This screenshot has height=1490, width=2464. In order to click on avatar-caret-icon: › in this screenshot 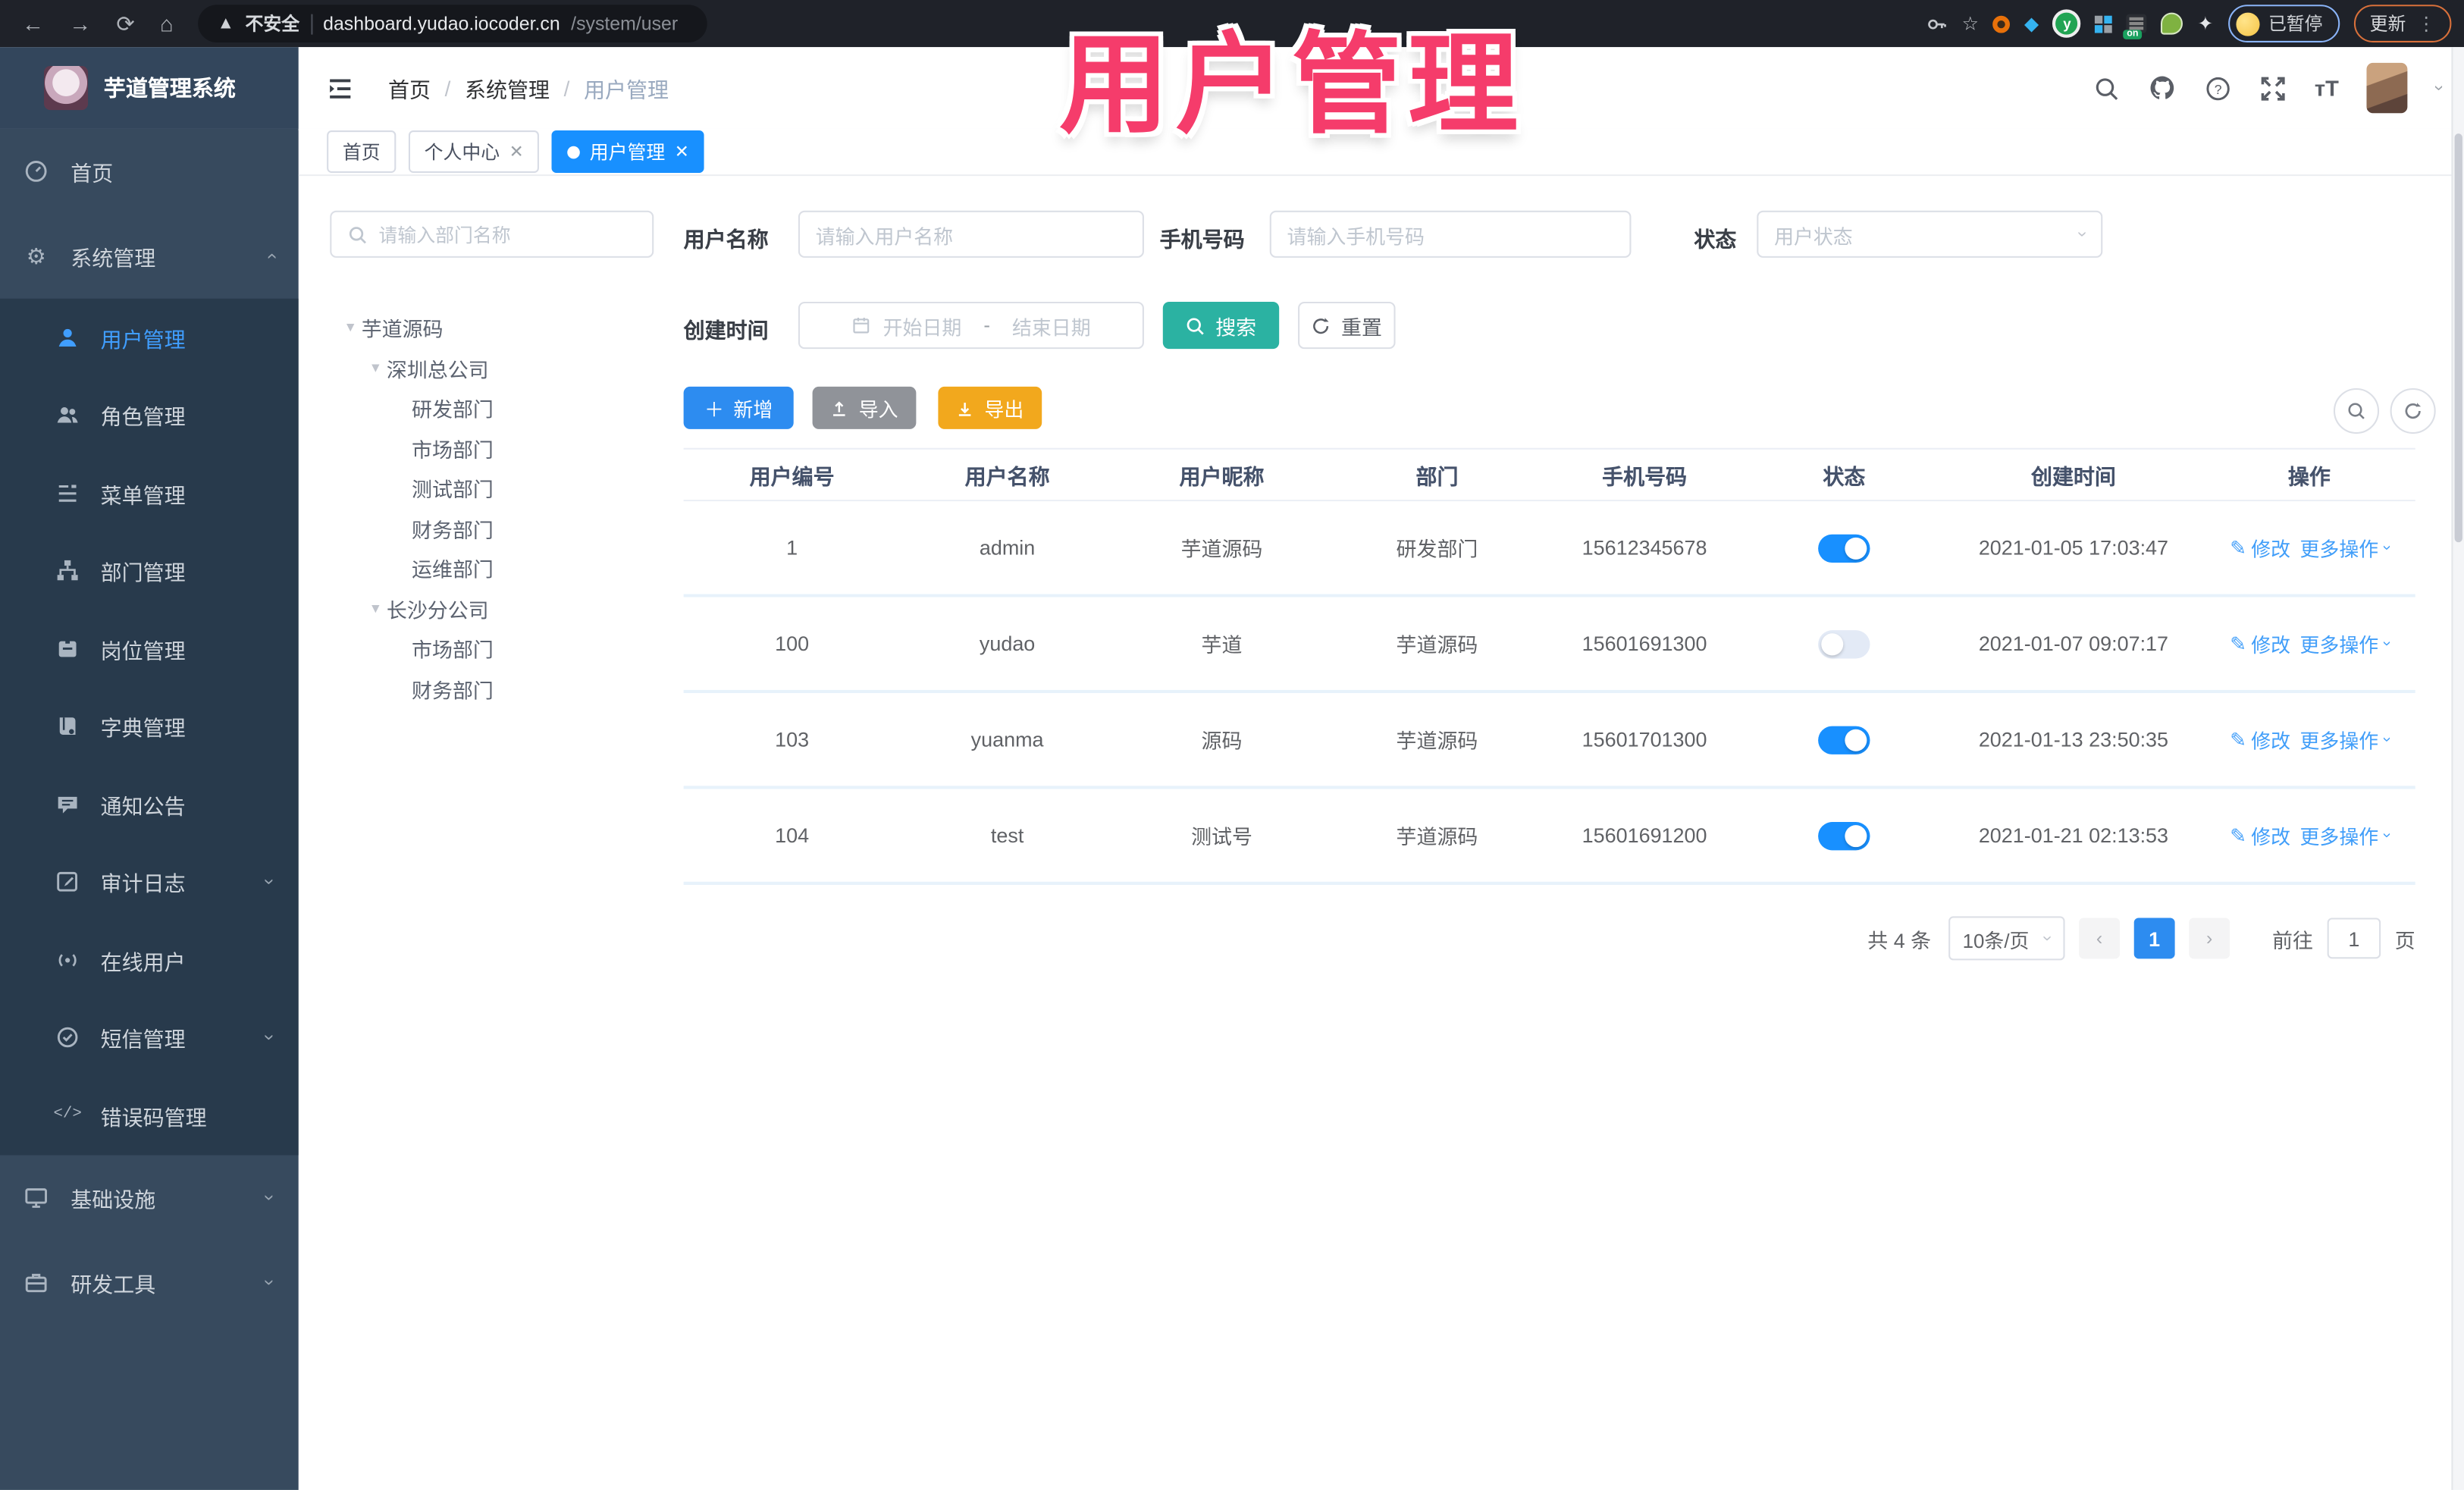, I will do `click(2439, 88)`.